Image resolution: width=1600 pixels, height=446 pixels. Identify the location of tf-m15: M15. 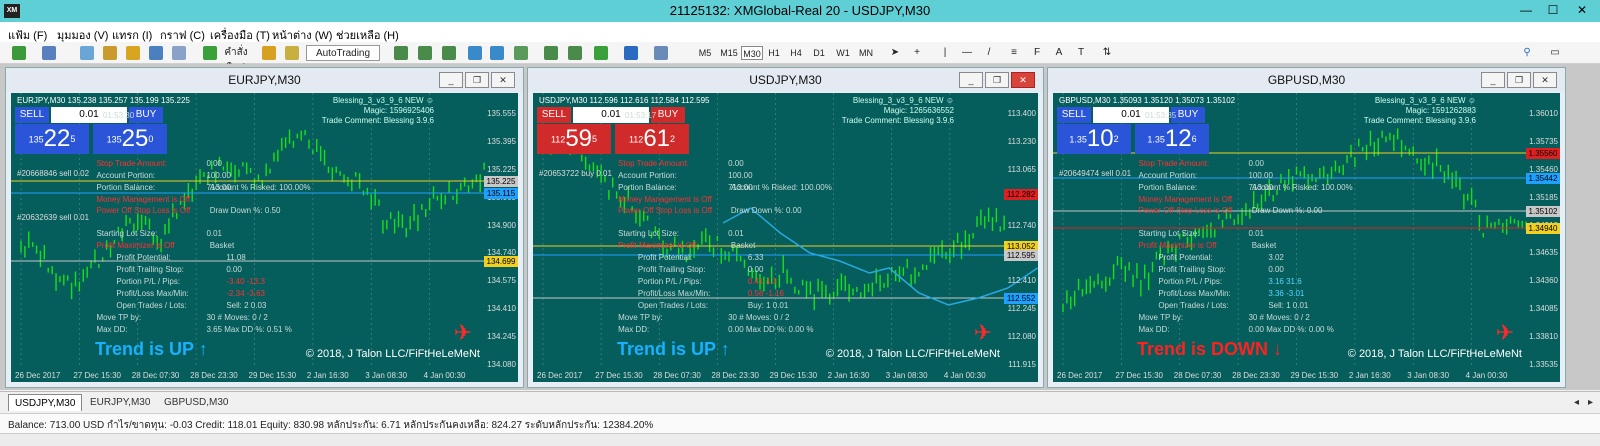
(729, 53).